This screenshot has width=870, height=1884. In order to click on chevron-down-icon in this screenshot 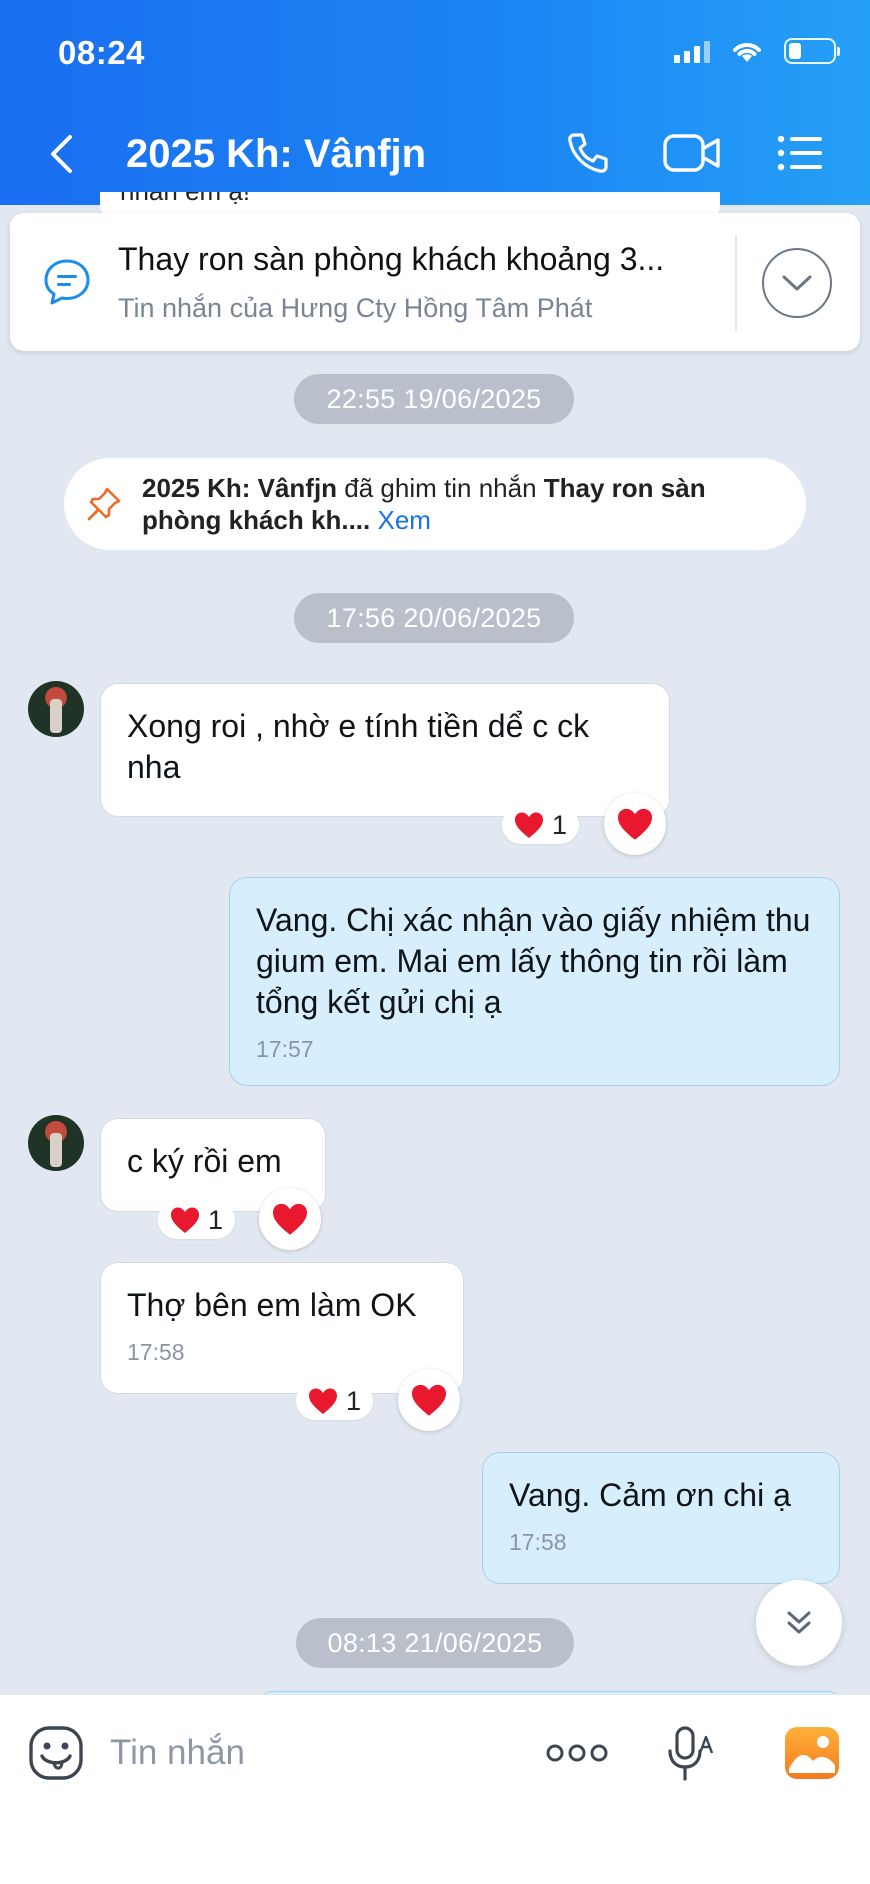, I will do `click(797, 283)`.